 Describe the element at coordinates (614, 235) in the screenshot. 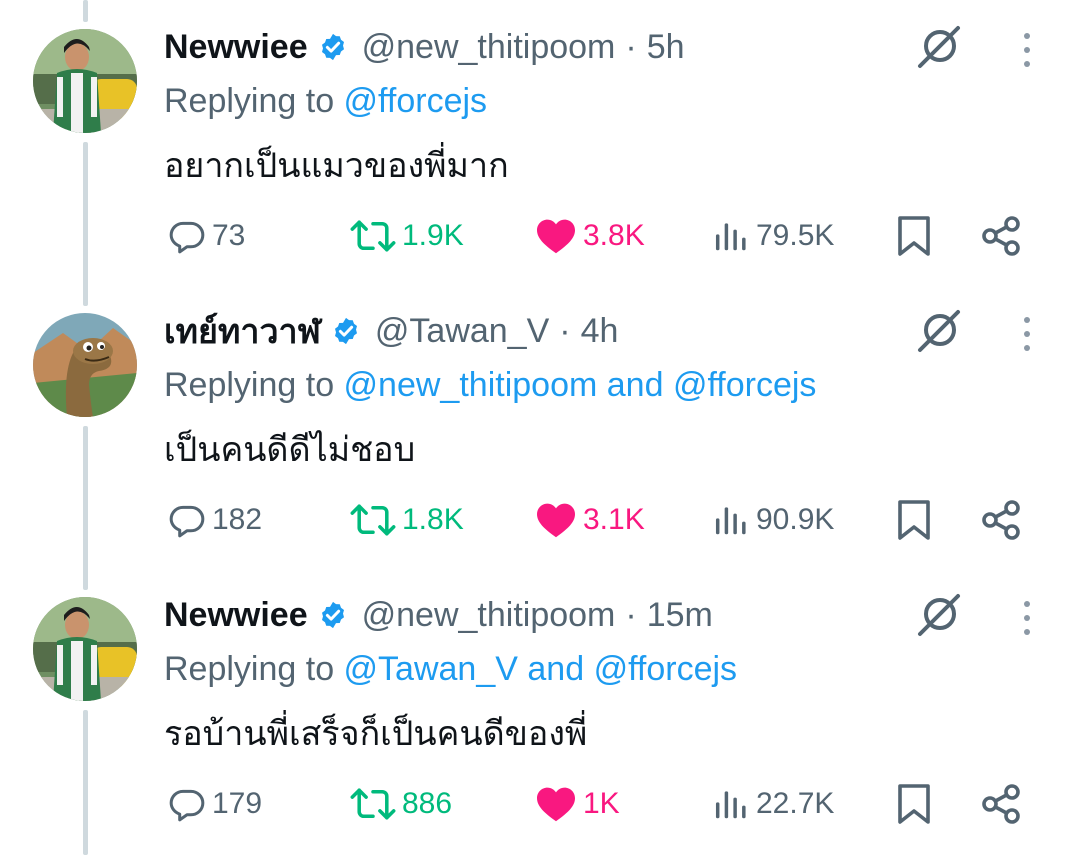

I see `like-count: 3.8K` at that location.